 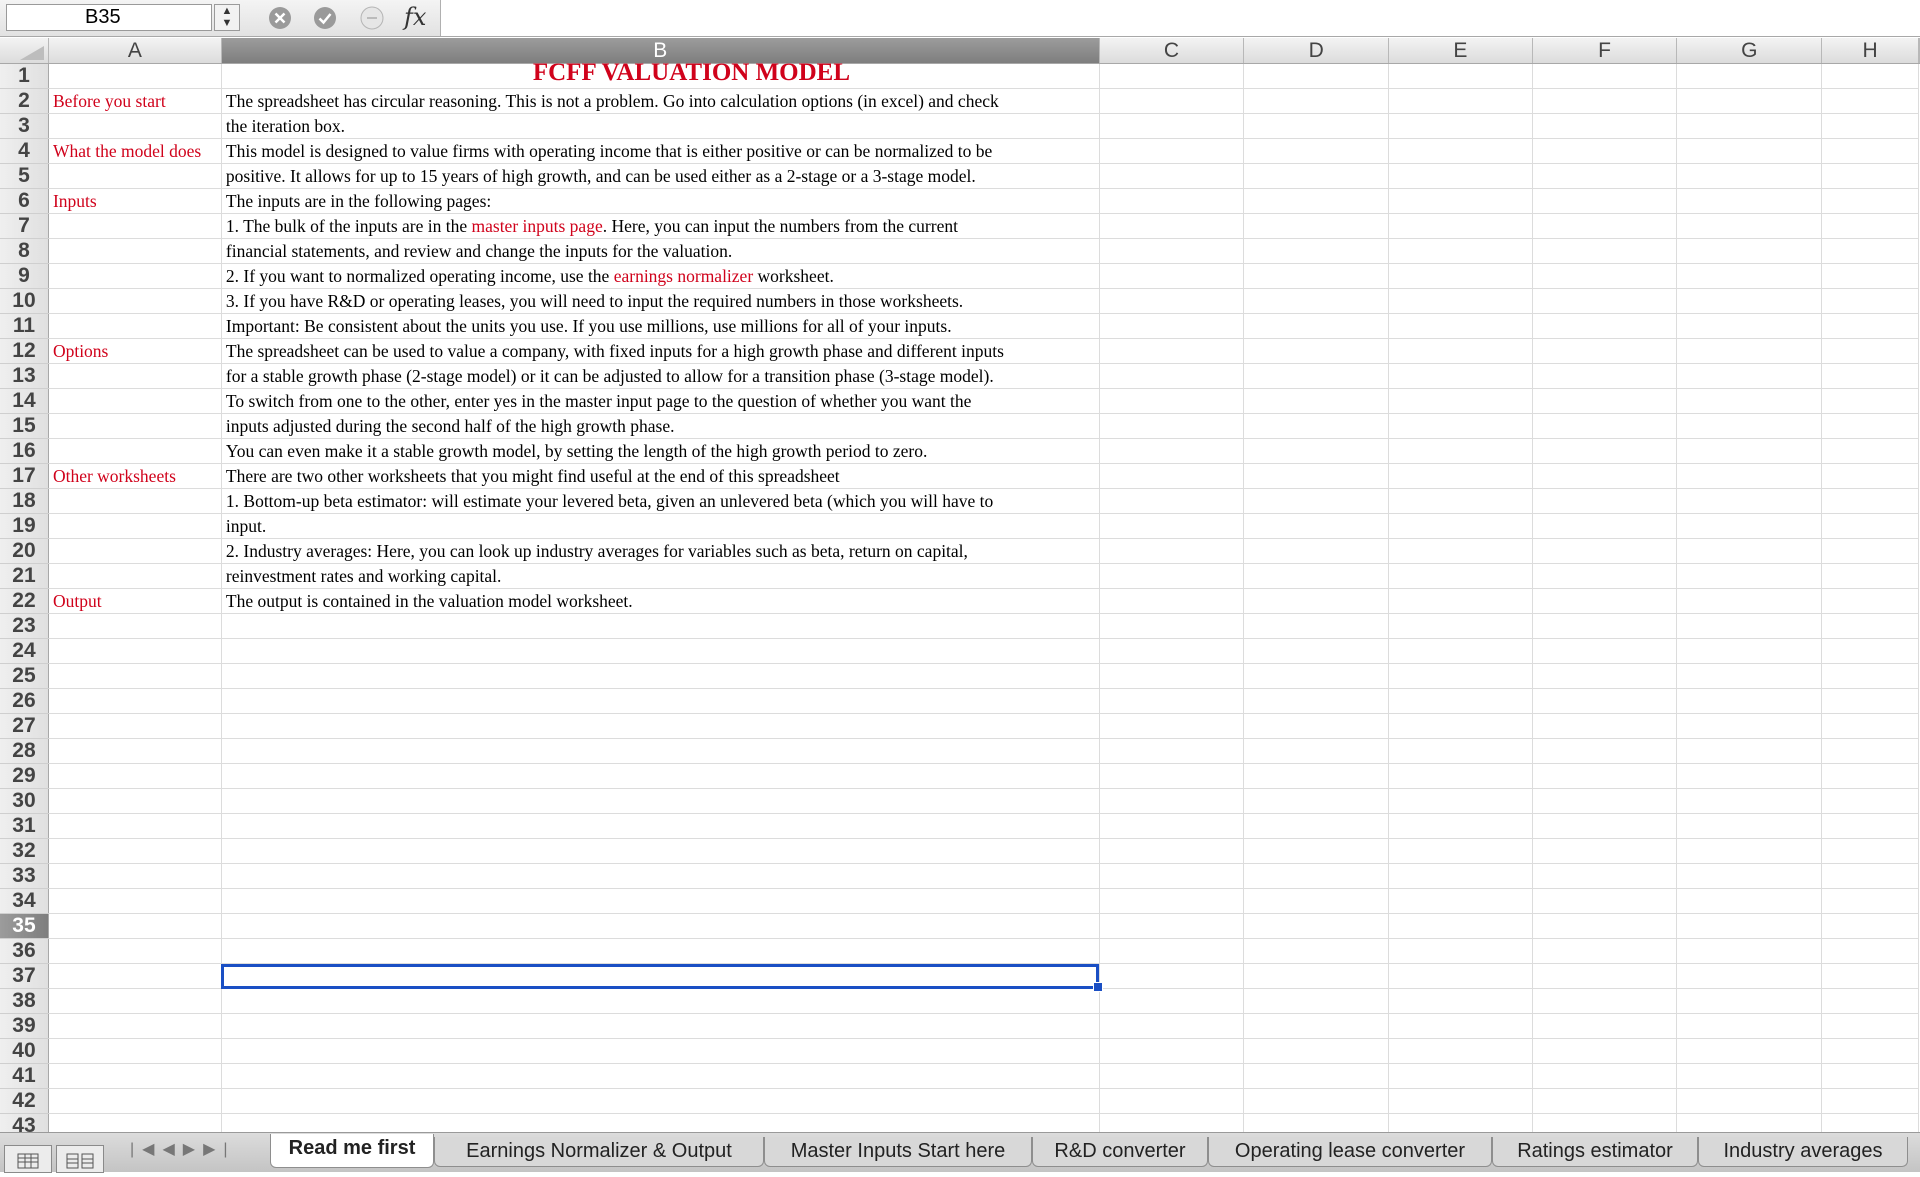 I want to click on row-header: 24, so click(x=24, y=651).